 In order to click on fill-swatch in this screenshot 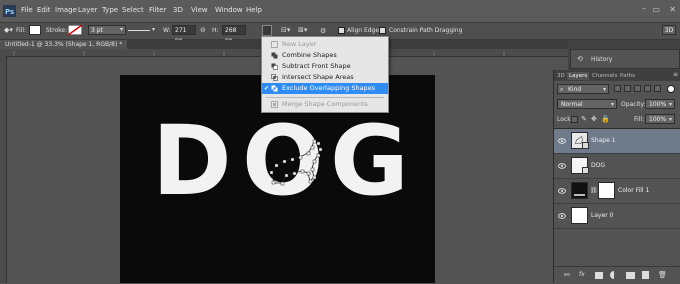, I will do `click(35, 30)`.